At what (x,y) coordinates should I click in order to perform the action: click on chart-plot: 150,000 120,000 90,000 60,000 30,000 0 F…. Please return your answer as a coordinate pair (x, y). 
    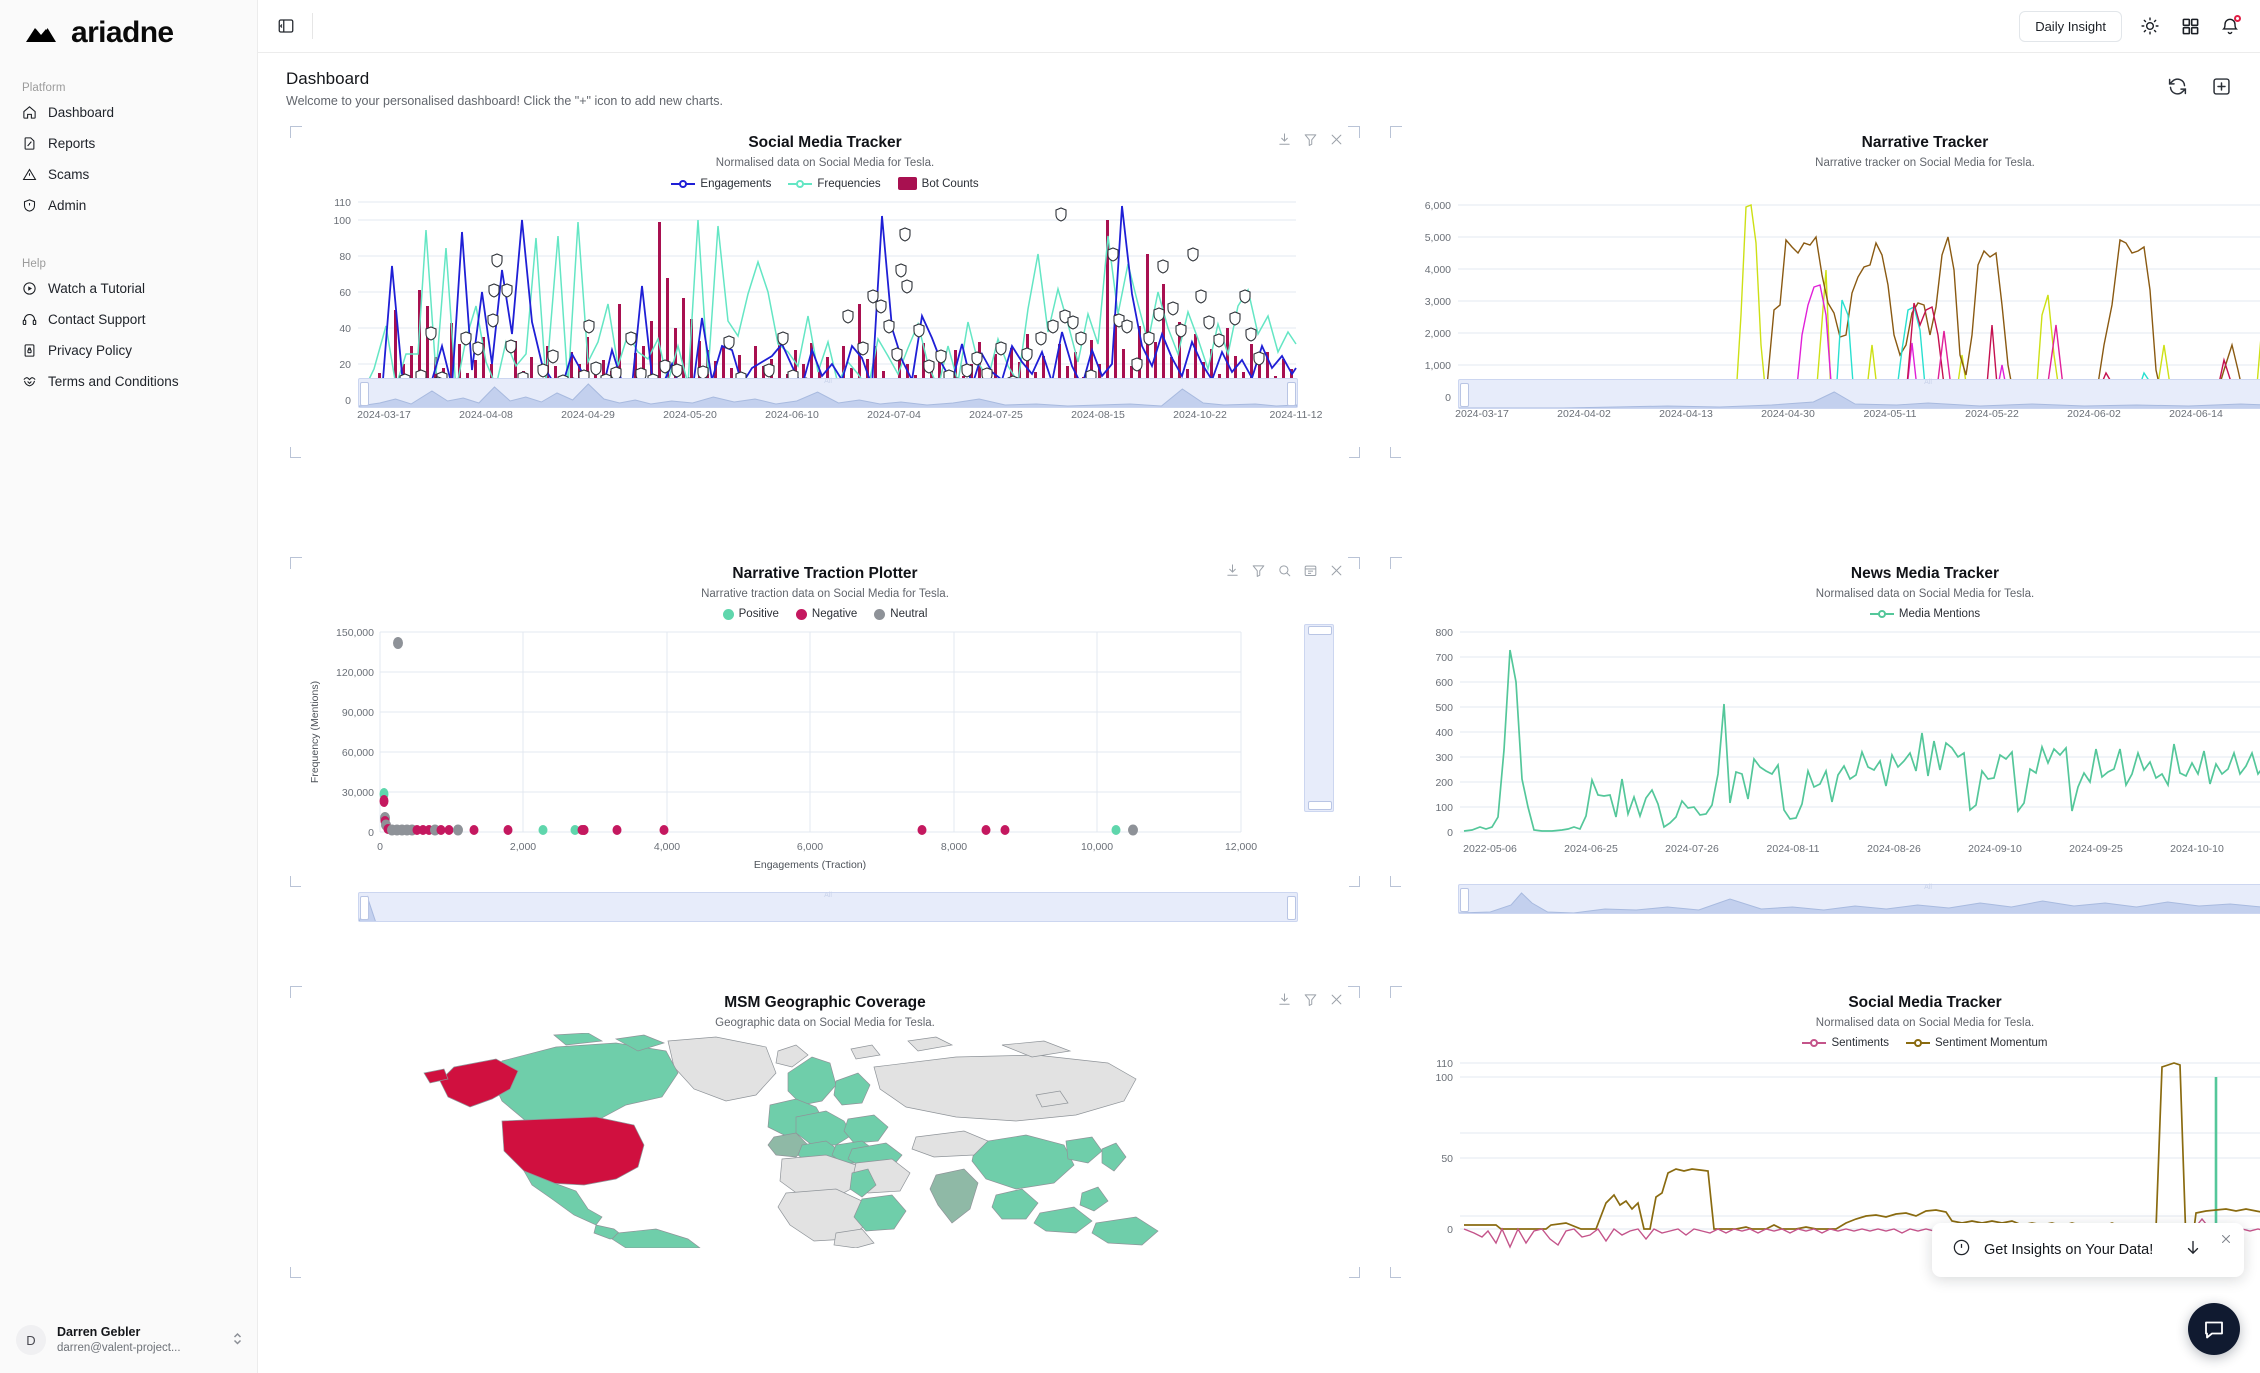
    Looking at the image, I should click on (825, 773).